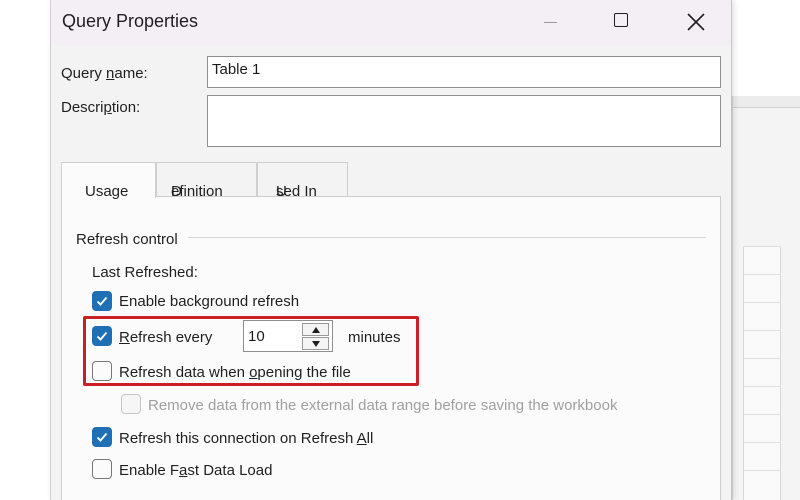 This screenshot has width=800, height=500. What do you see at coordinates (131, 404) in the screenshot?
I see `remove-data-checkbox` at bounding box center [131, 404].